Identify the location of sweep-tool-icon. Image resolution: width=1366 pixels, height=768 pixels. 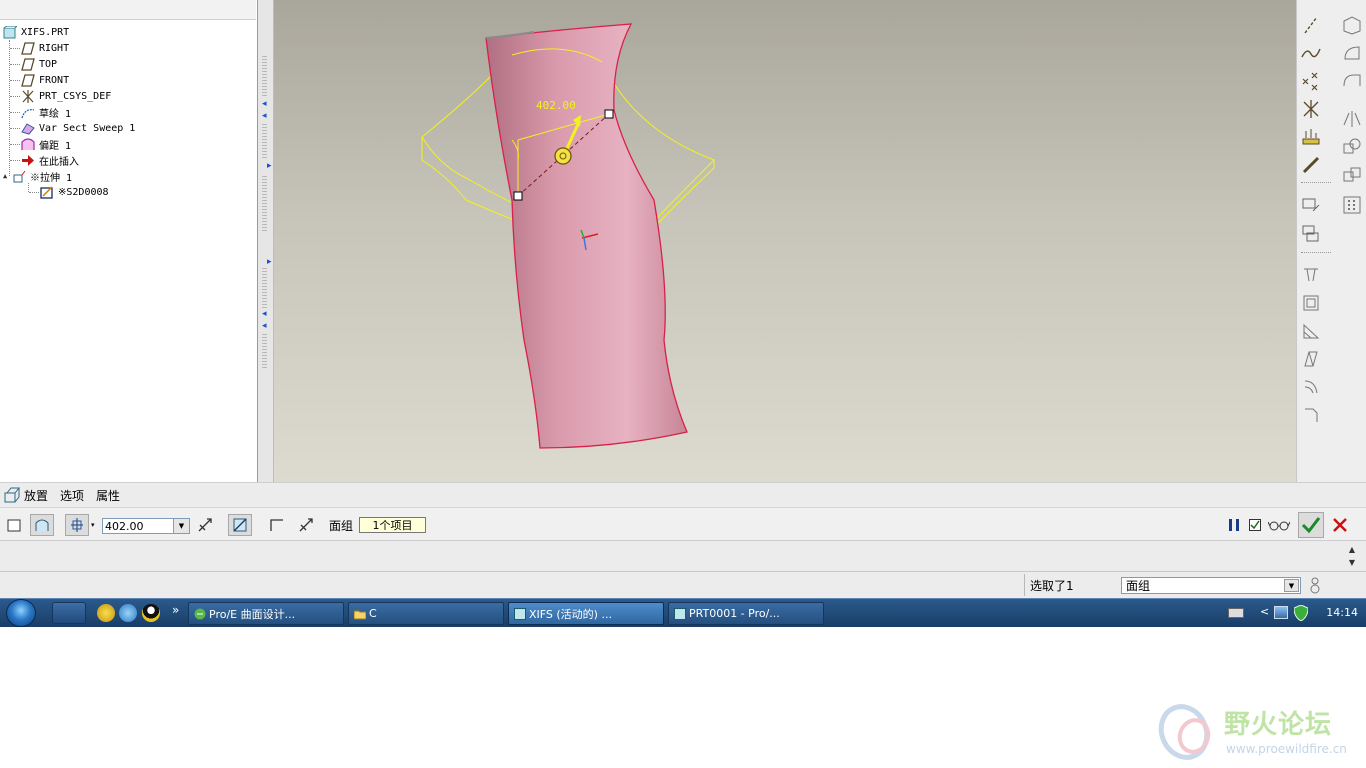
(1352, 81).